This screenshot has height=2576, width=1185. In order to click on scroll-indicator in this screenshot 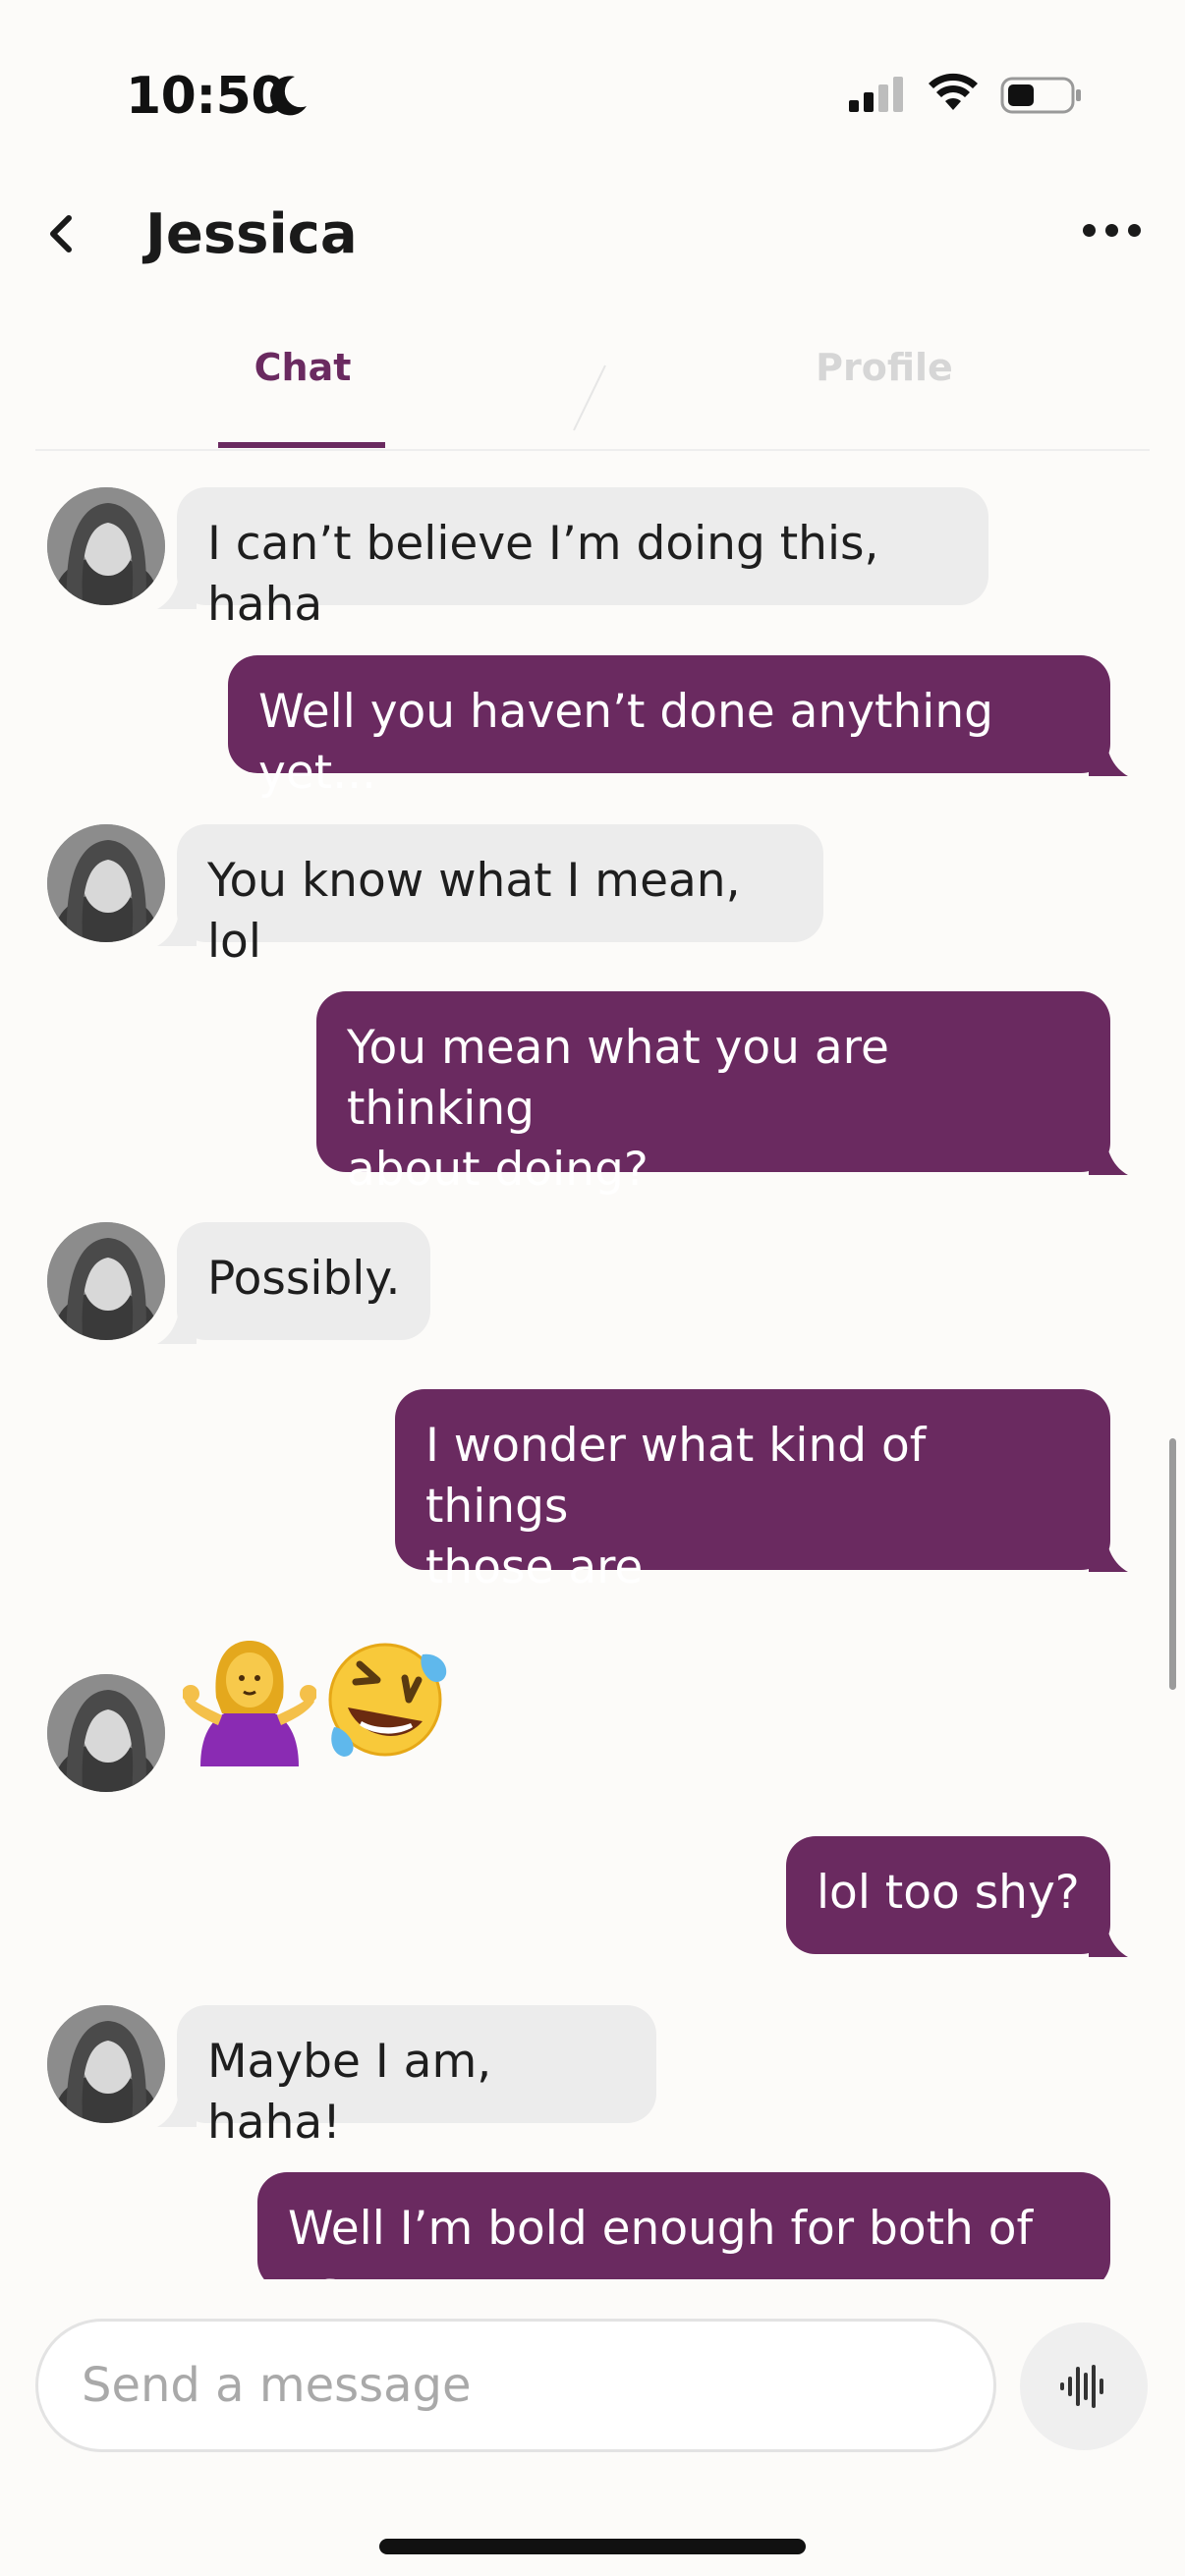, I will do `click(1173, 1564)`.